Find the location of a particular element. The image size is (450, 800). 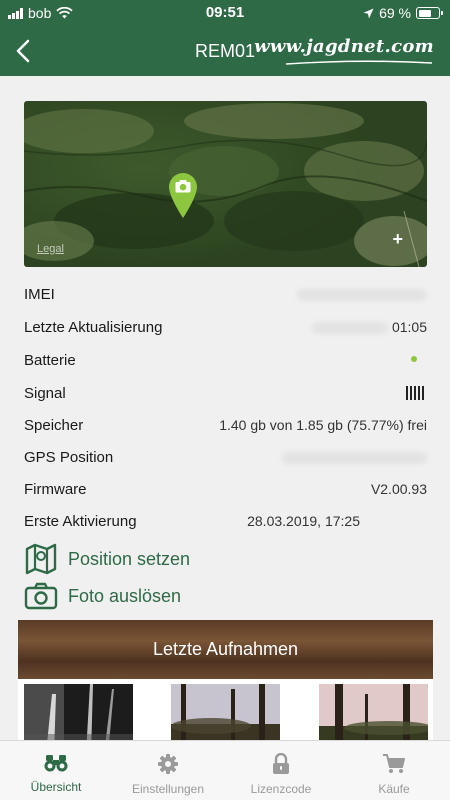

battery-icon is located at coordinates (429, 13).